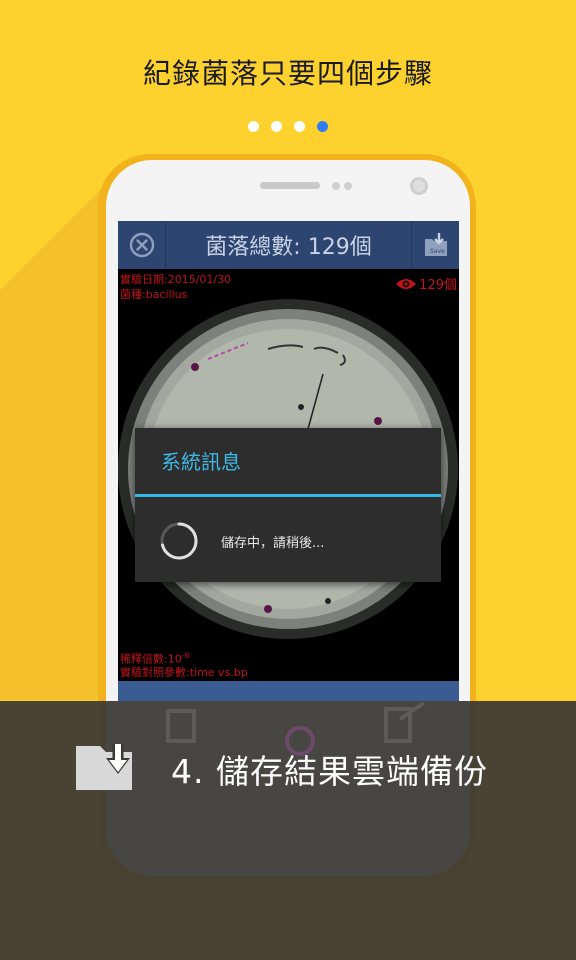 This screenshot has height=960, width=576. I want to click on close-icon, so click(141, 245).